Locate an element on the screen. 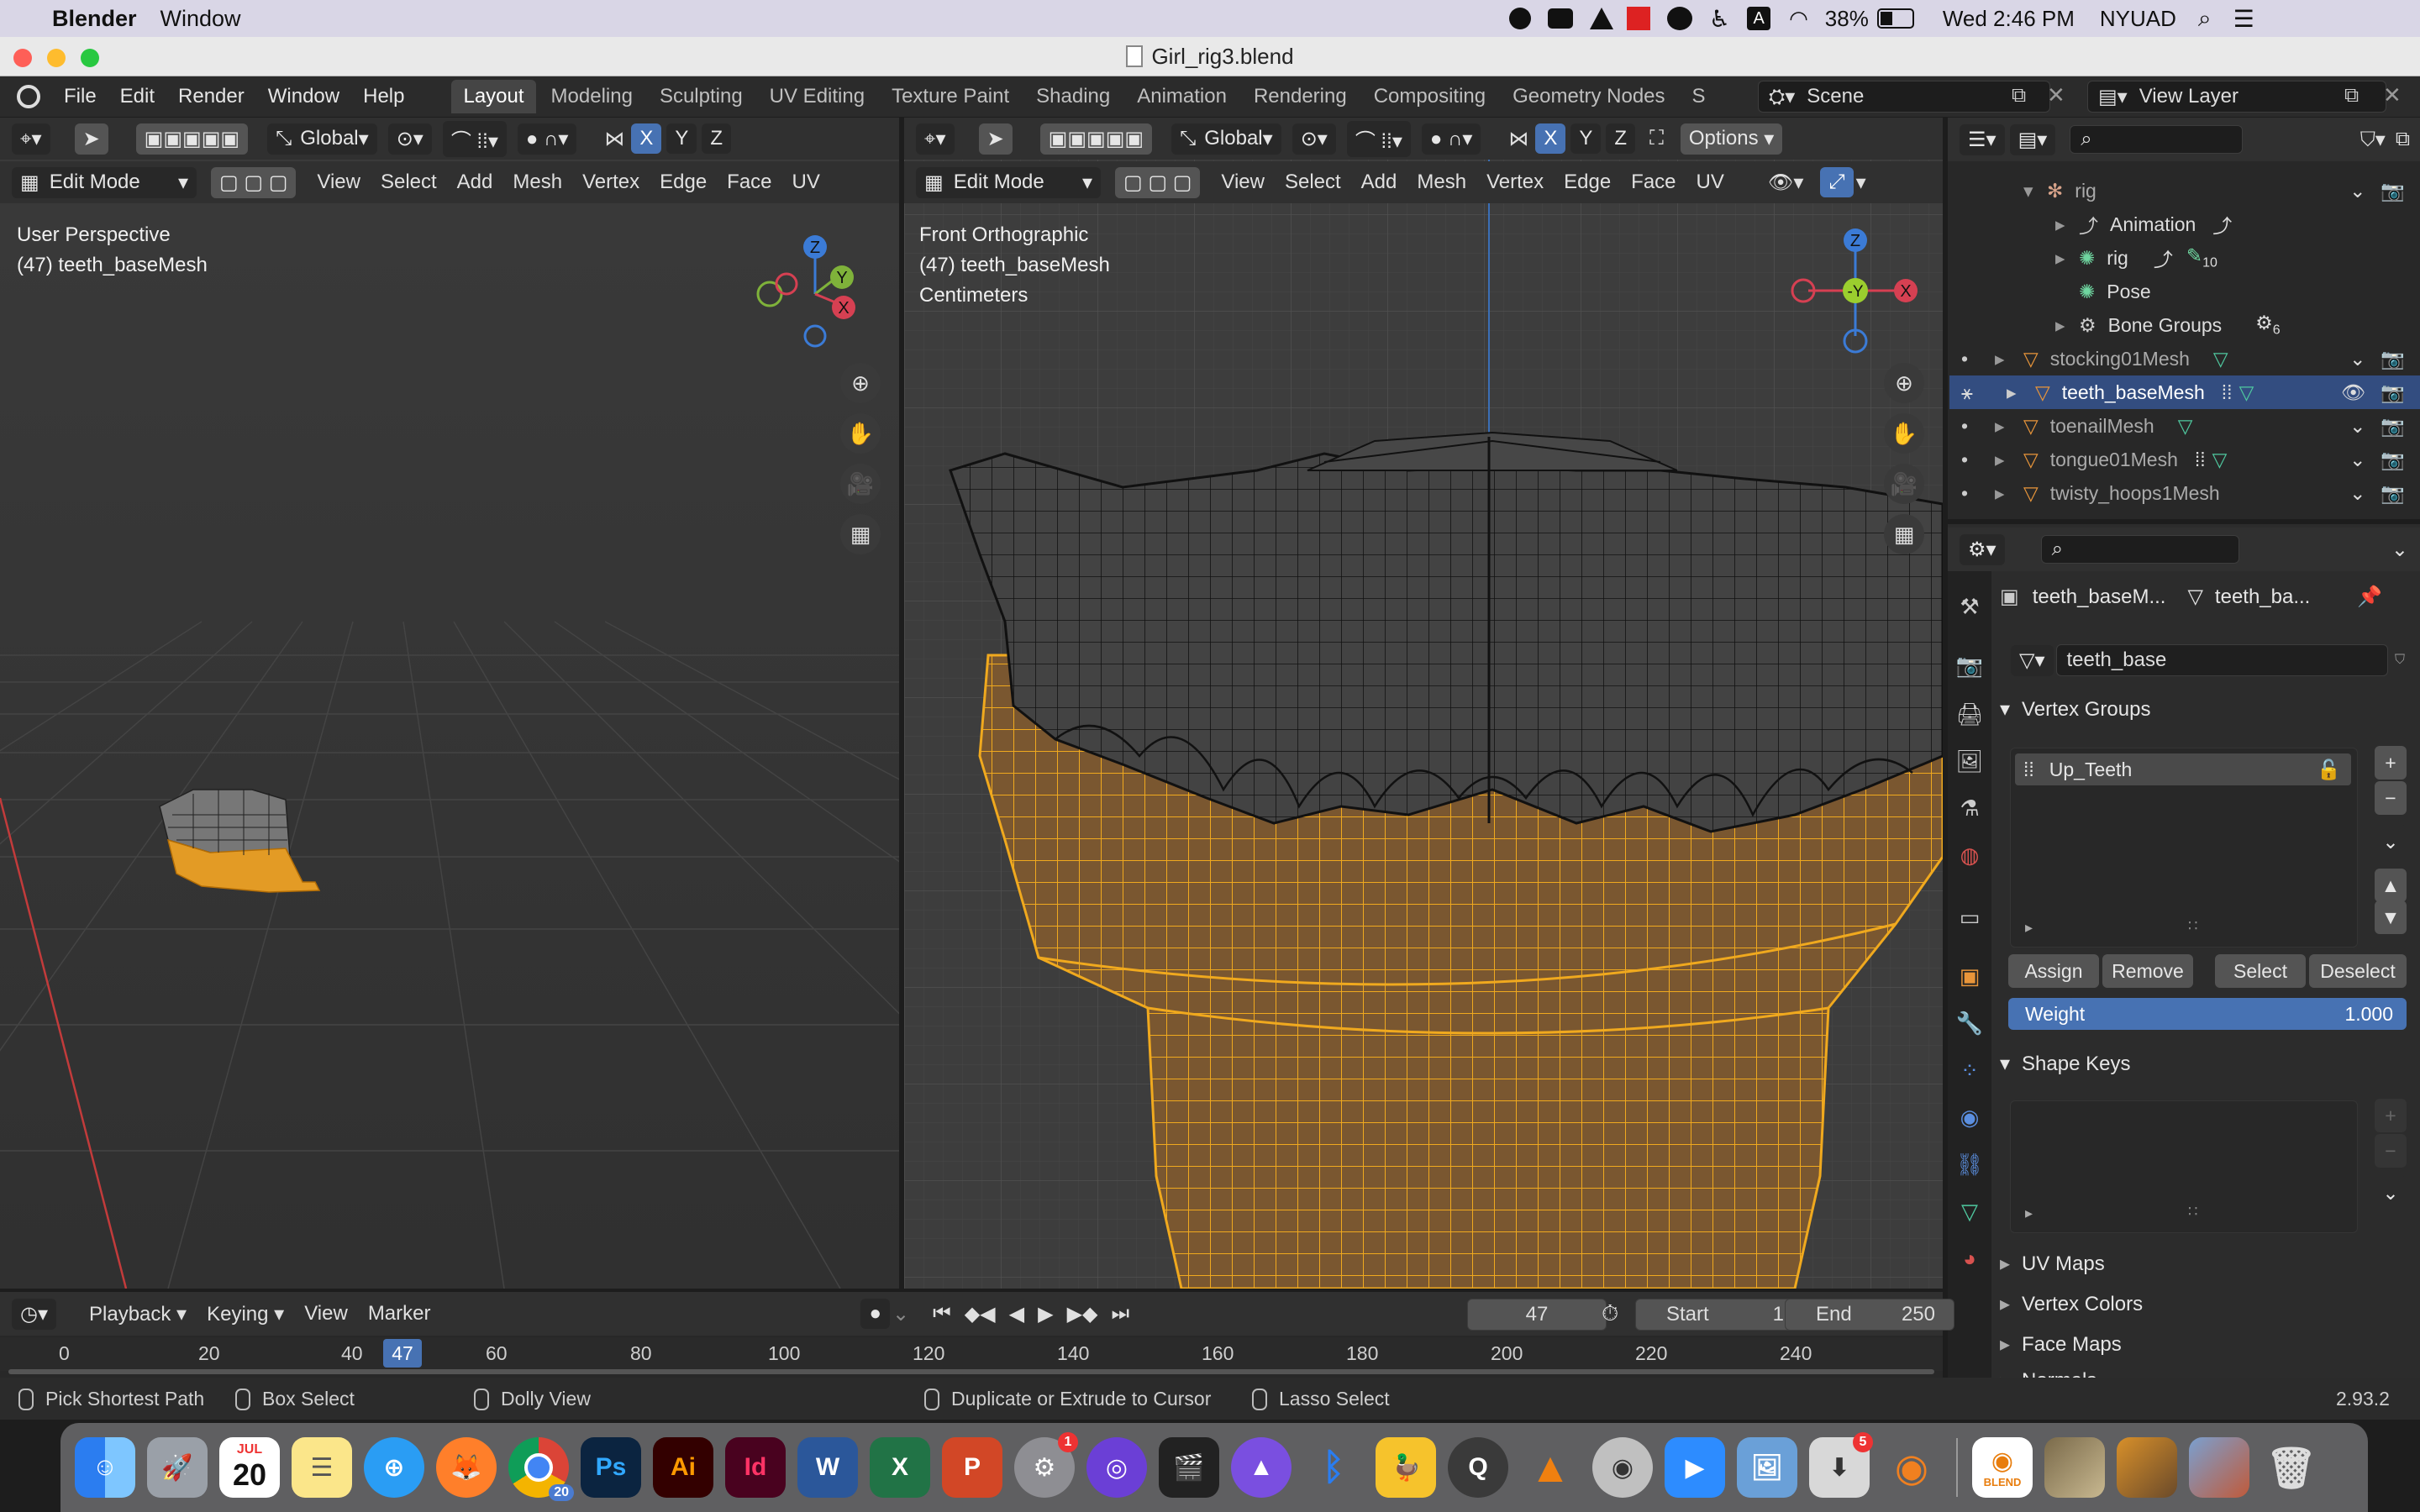 This screenshot has height=1512, width=2420. selection-mode-icons: ▣▣▣▣▣ is located at coordinates (192, 139).